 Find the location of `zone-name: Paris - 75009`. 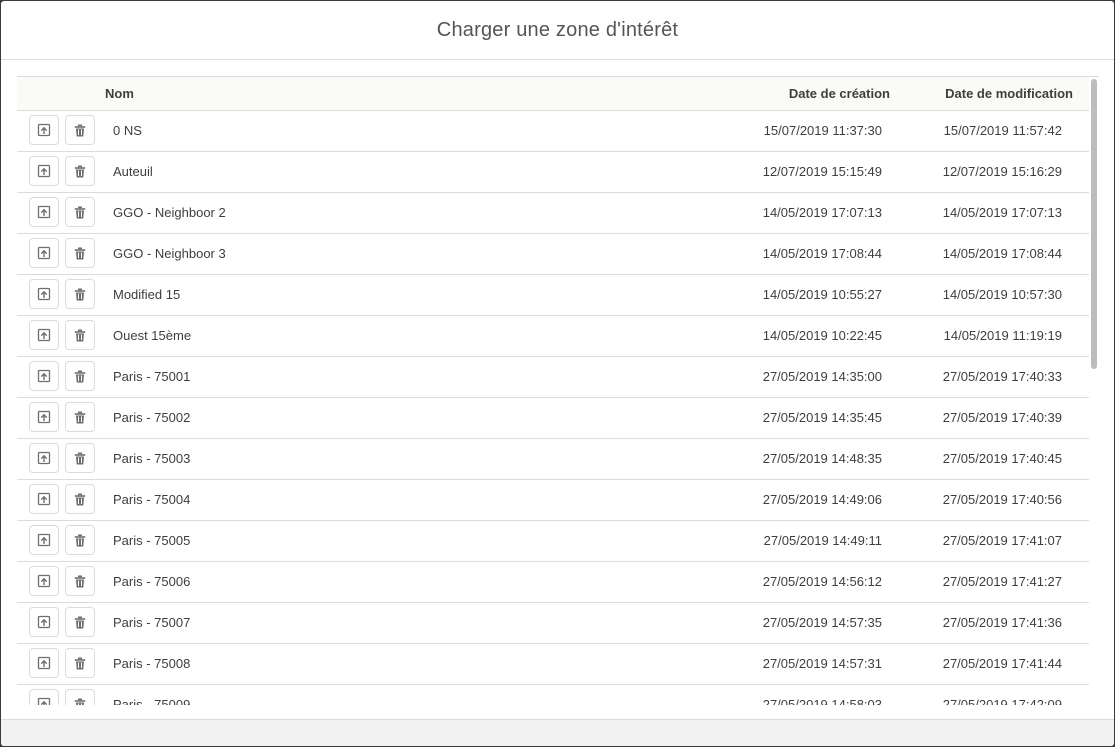

zone-name: Paris - 75009 is located at coordinates (151, 695).